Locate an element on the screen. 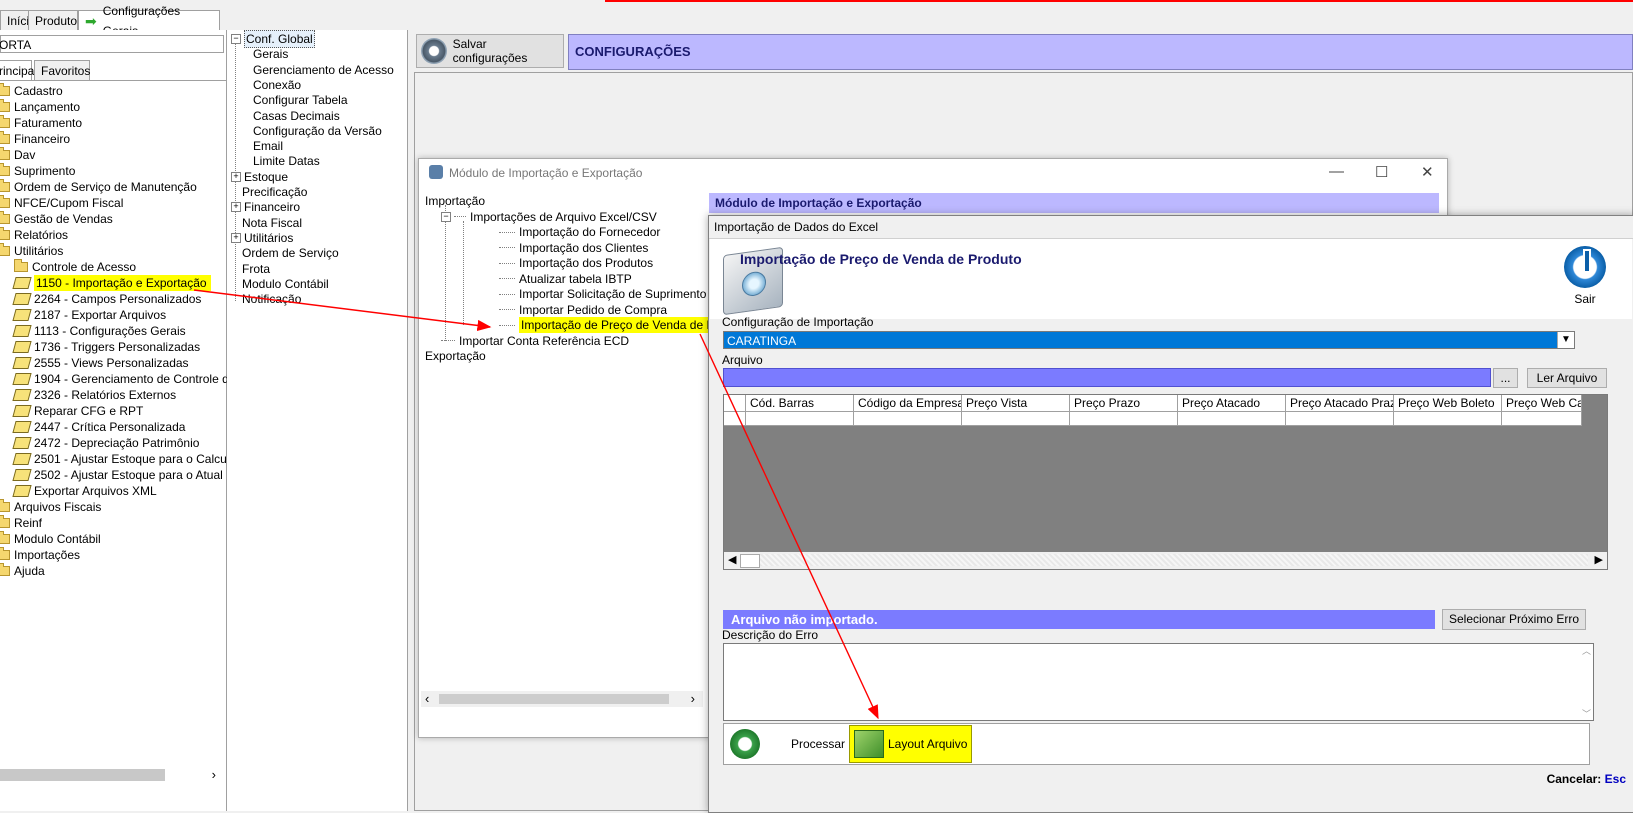  import-tree-item: Importar Solicitação de Suprimento is located at coordinates (602, 294).